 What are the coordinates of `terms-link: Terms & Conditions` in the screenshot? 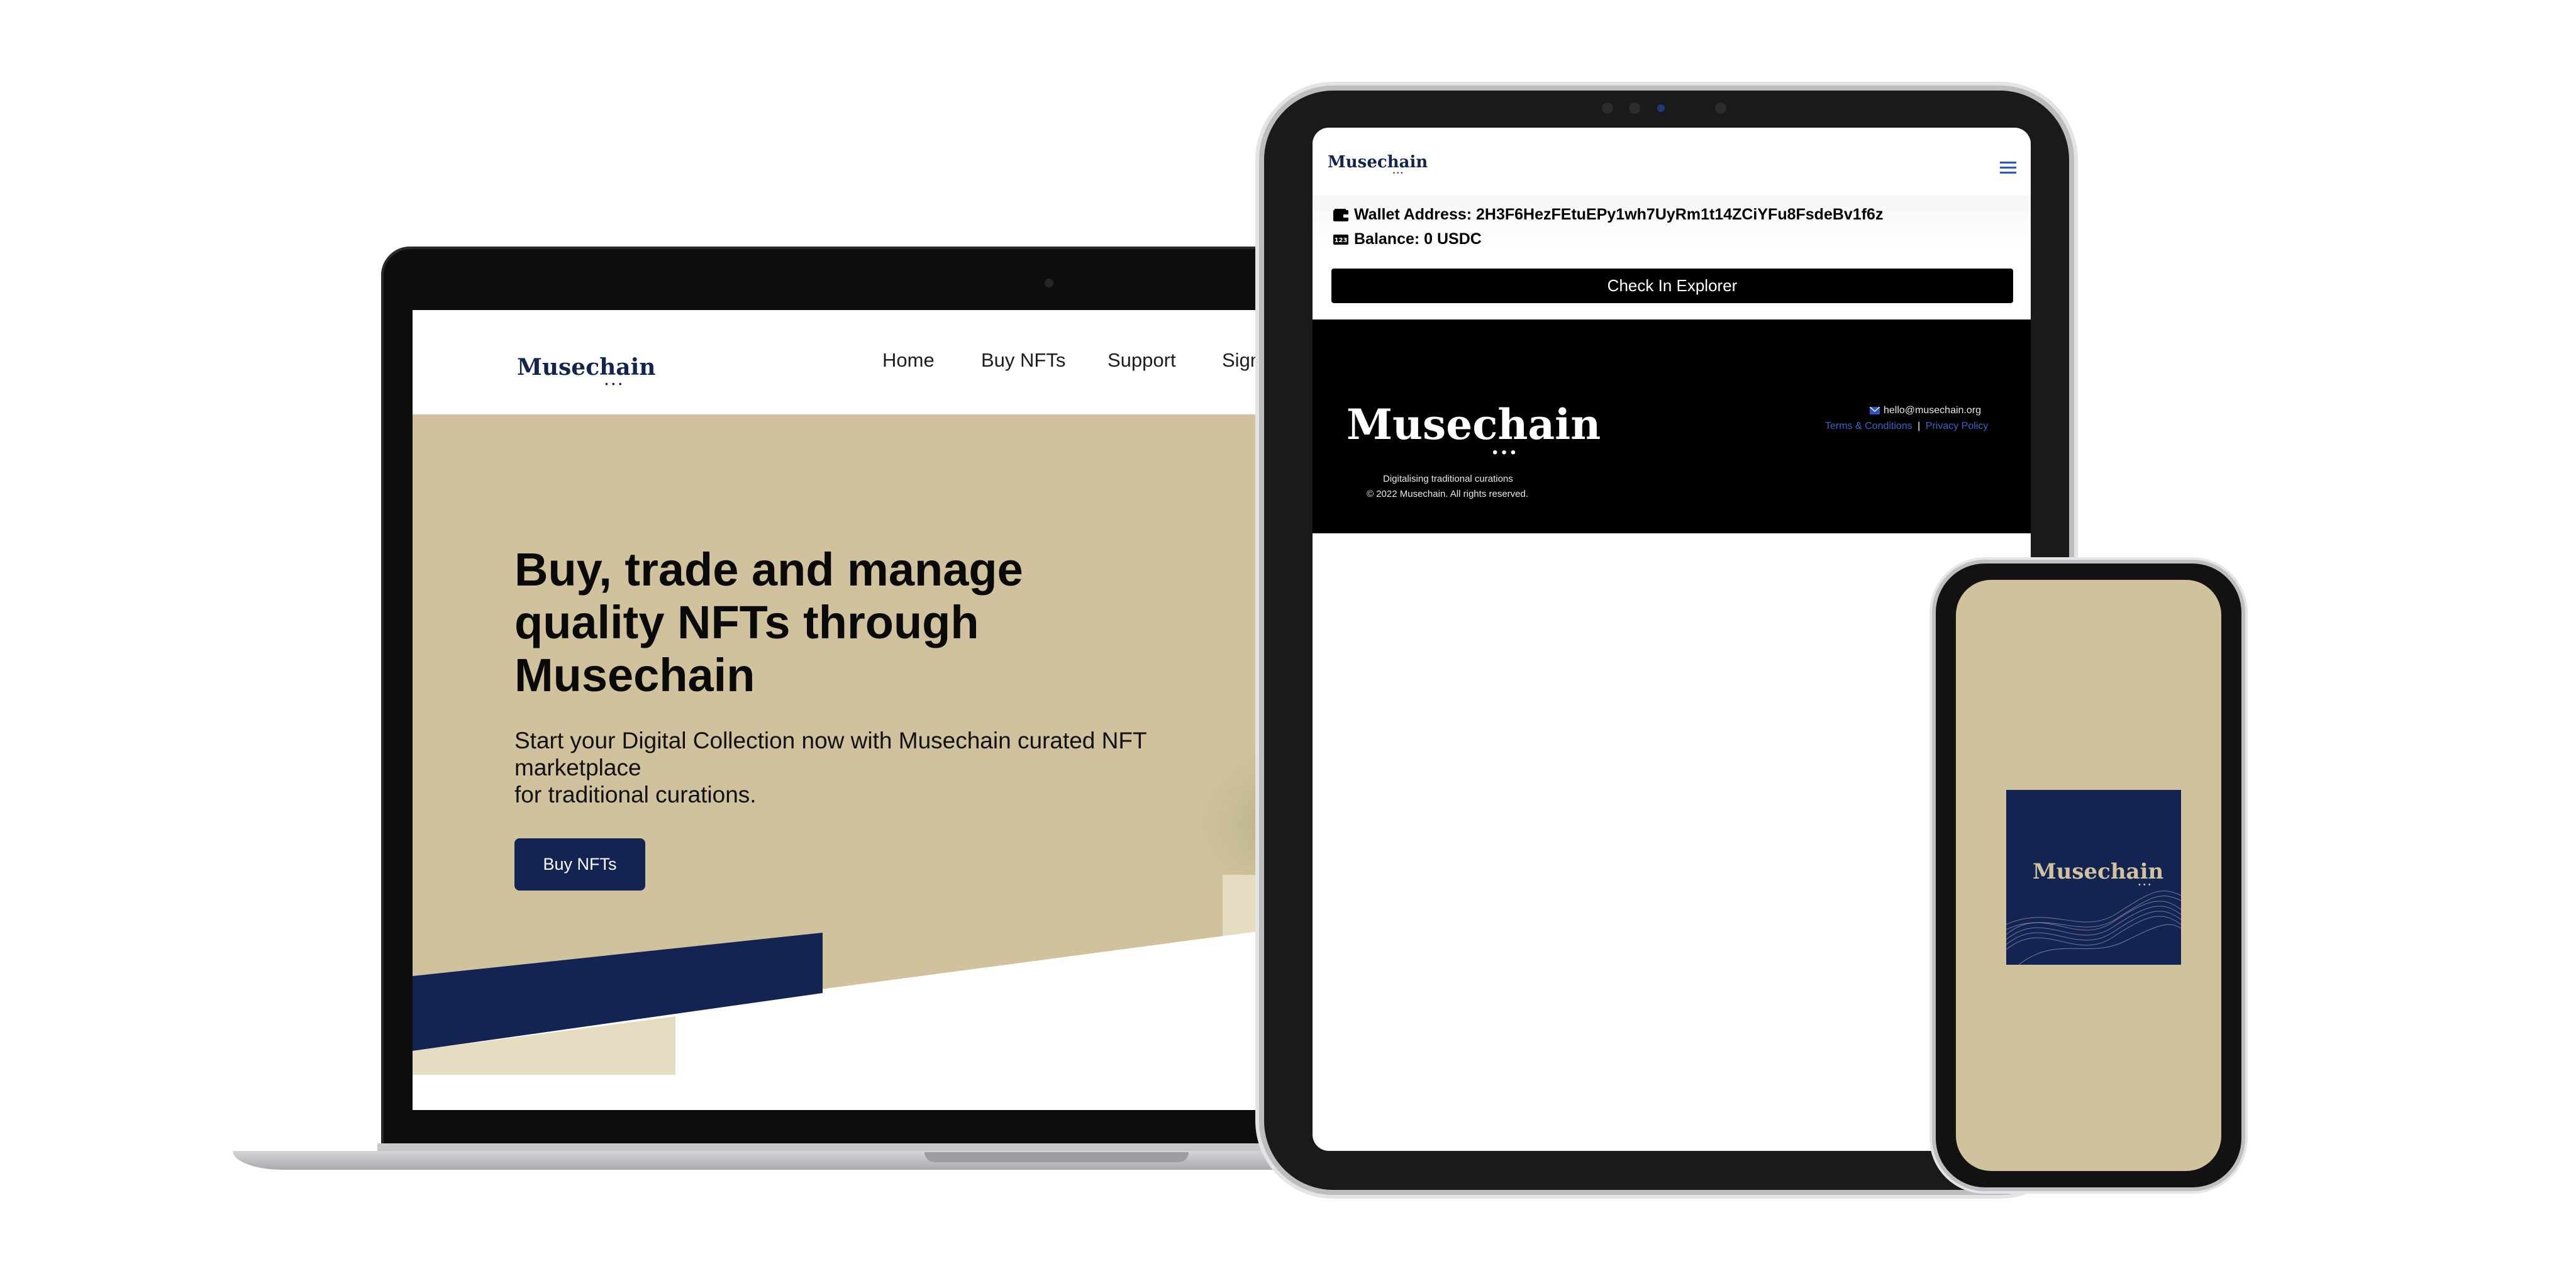 It's located at (1869, 426).